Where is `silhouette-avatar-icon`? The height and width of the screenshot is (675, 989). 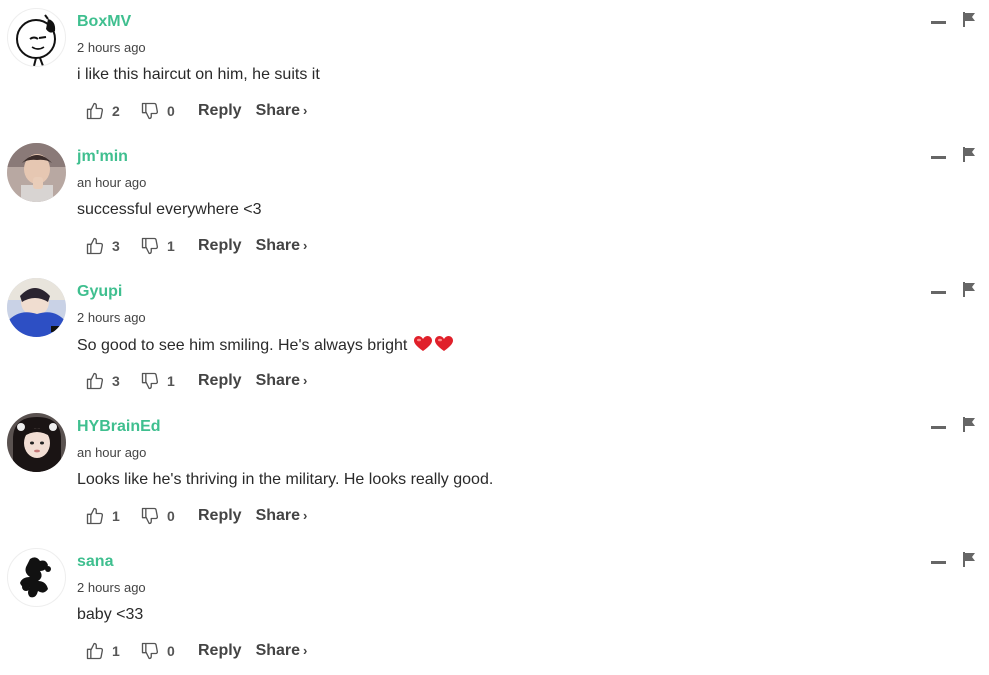
silhouette-avatar-icon is located at coordinates (35, 577).